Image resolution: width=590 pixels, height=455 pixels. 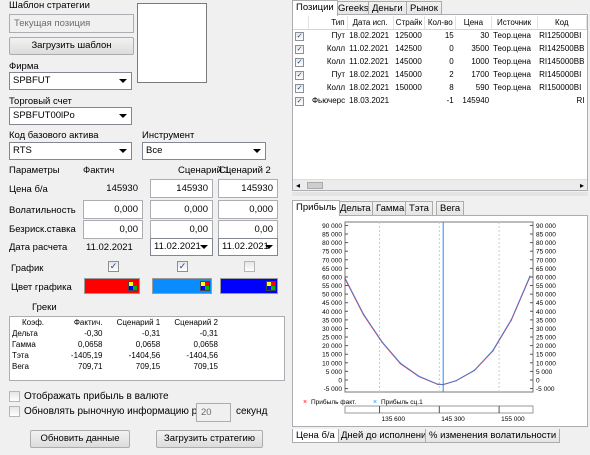 I want to click on tab-delta: Дельта, so click(x=355, y=208).